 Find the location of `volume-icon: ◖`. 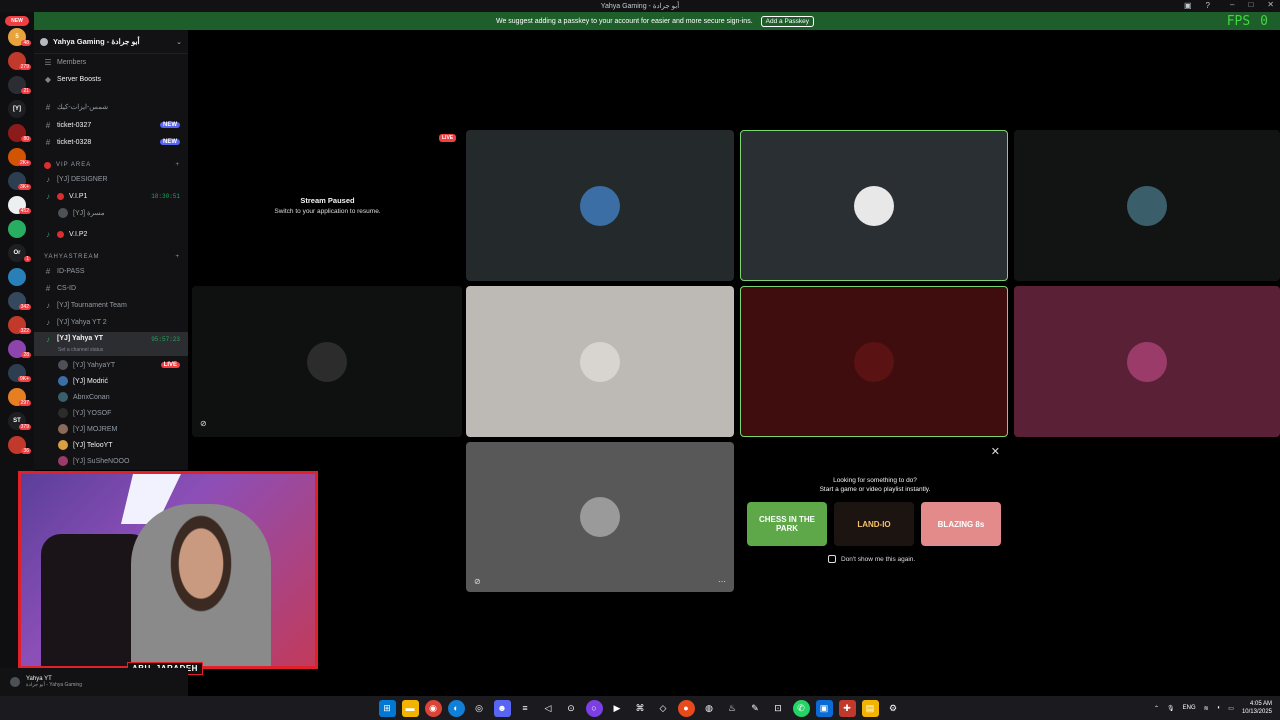

volume-icon: ◖ is located at coordinates (1219, 708).